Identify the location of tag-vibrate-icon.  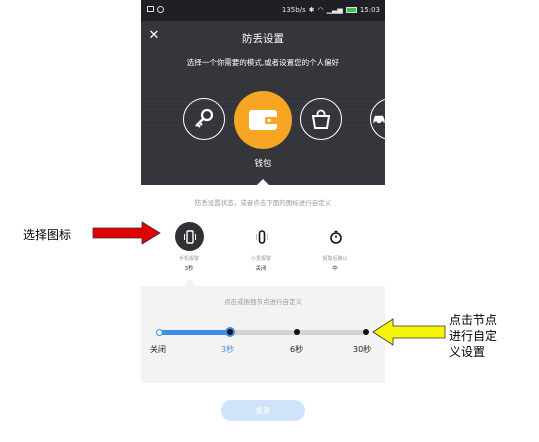
(261, 236).